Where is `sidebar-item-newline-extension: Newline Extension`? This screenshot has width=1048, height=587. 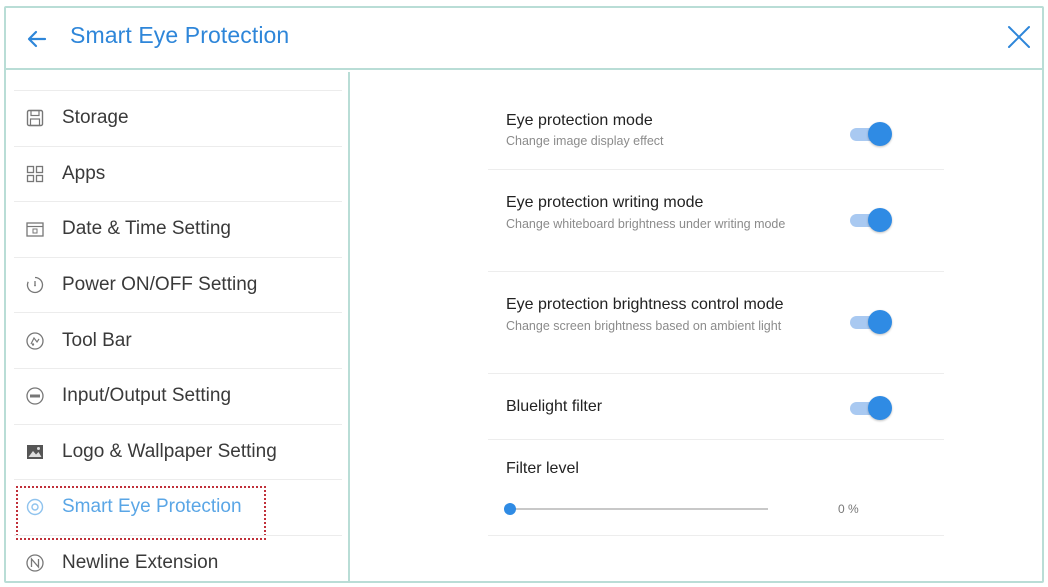 sidebar-item-newline-extension: Newline Extension is located at coordinates (178, 560).